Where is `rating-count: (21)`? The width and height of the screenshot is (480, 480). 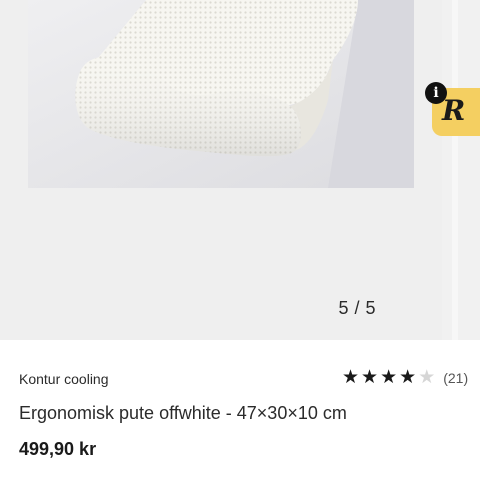 rating-count: (21) is located at coordinates (456, 378).